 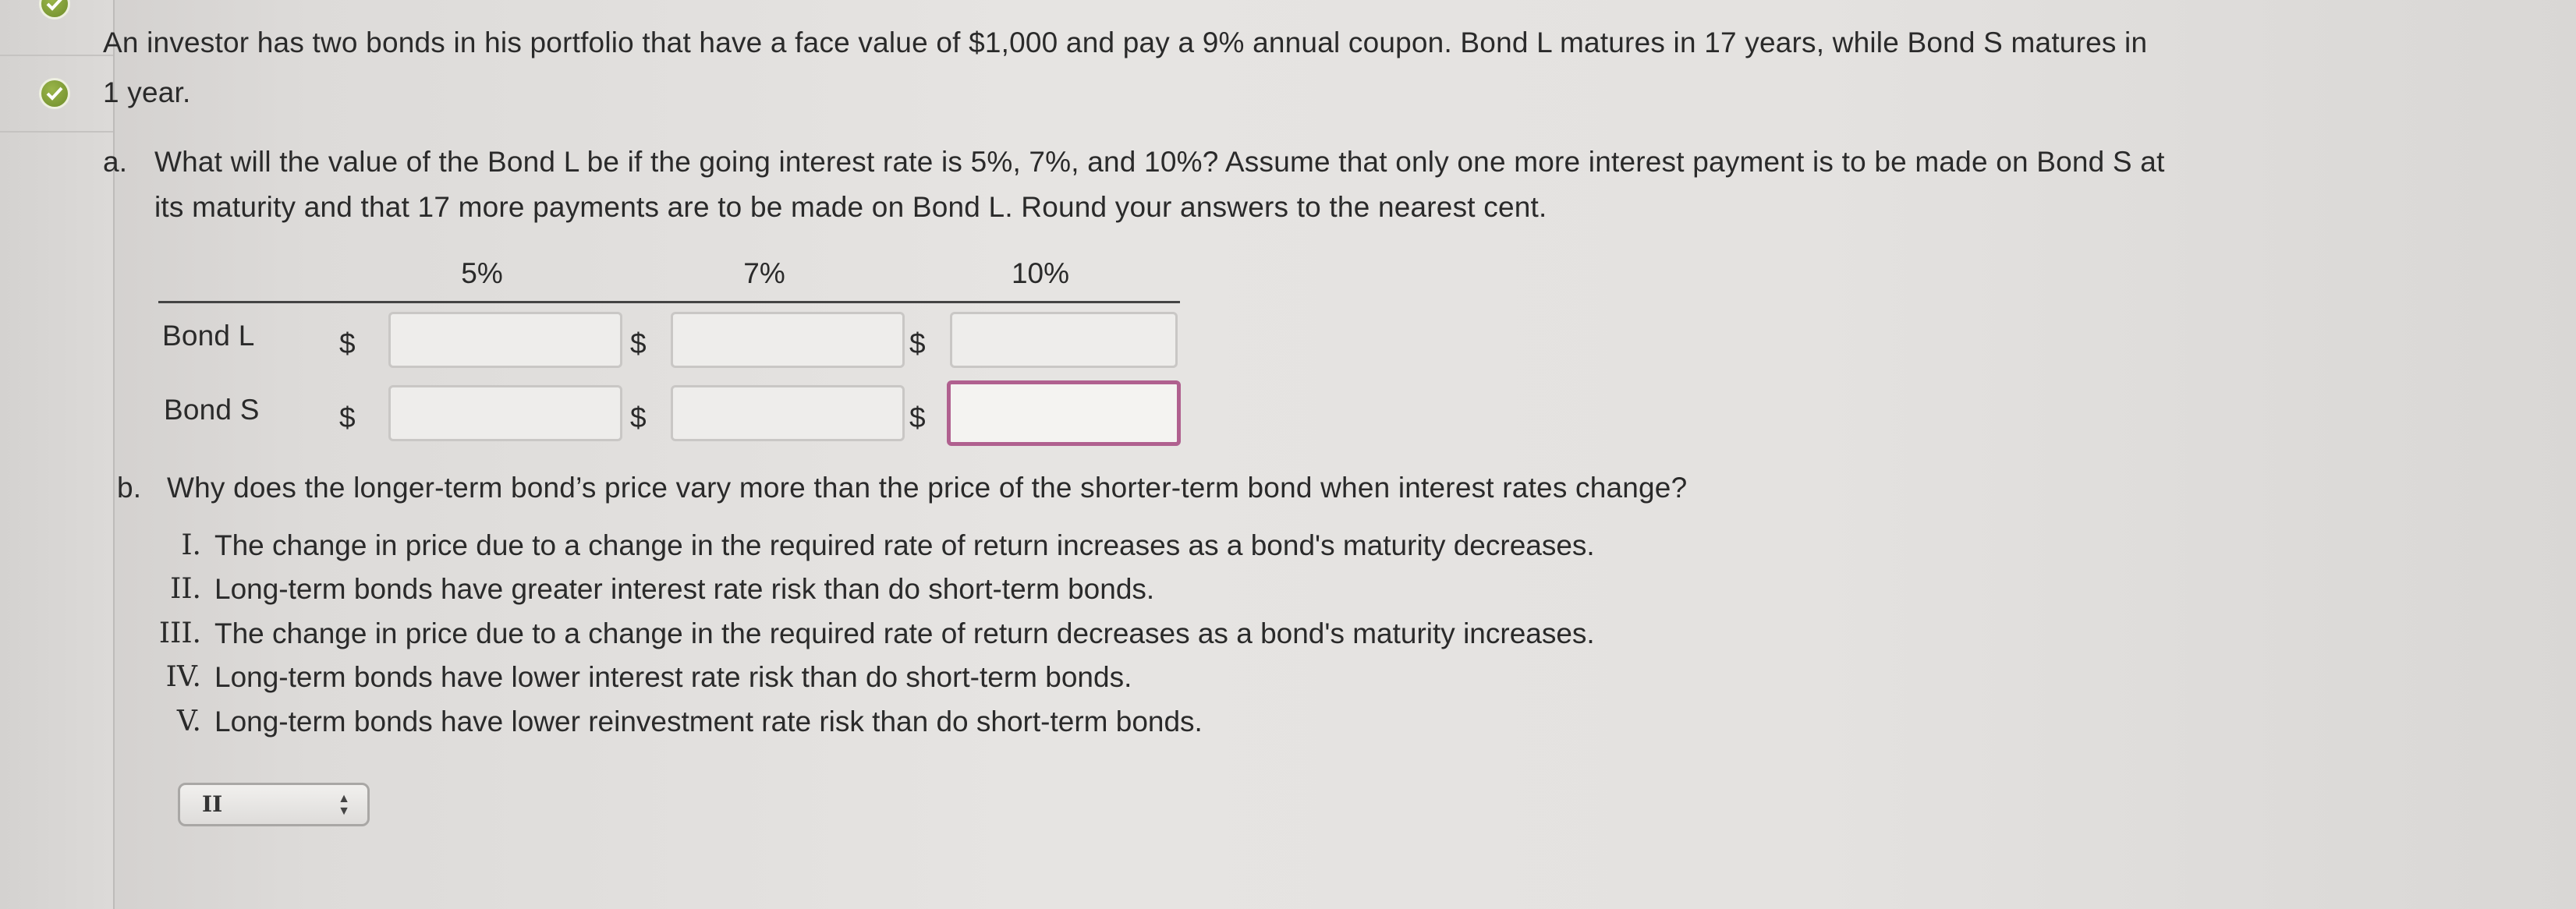 What do you see at coordinates (1064, 340) in the screenshot?
I see `bond-l-10pct-input` at bounding box center [1064, 340].